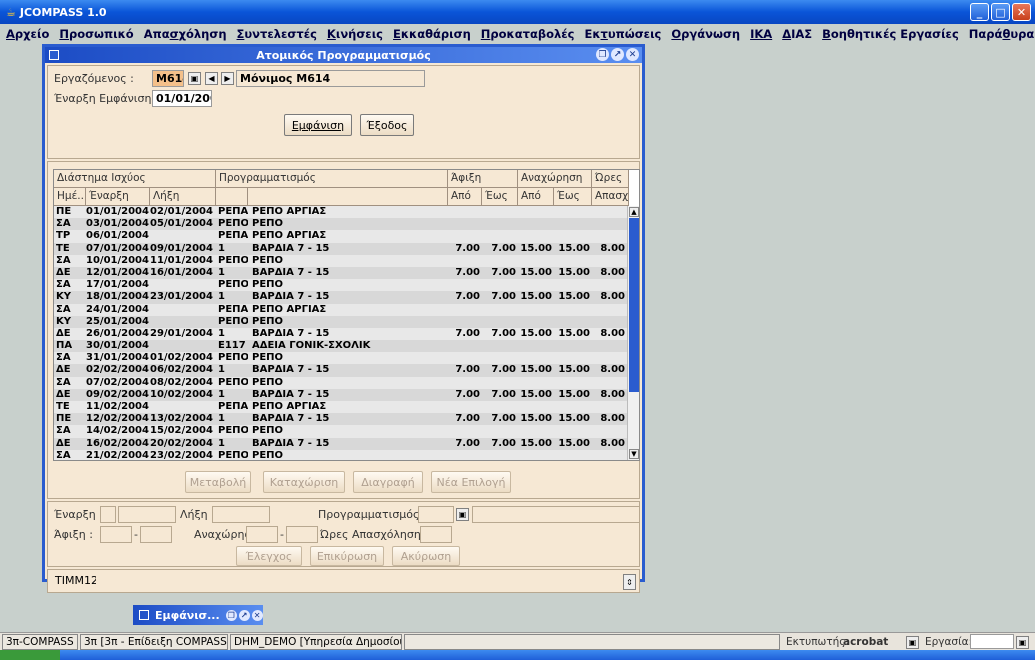 Image resolution: width=1035 pixels, height=660 pixels. Describe the element at coordinates (218, 482) in the screenshot. I see `change-button: Μεταβολή` at that location.